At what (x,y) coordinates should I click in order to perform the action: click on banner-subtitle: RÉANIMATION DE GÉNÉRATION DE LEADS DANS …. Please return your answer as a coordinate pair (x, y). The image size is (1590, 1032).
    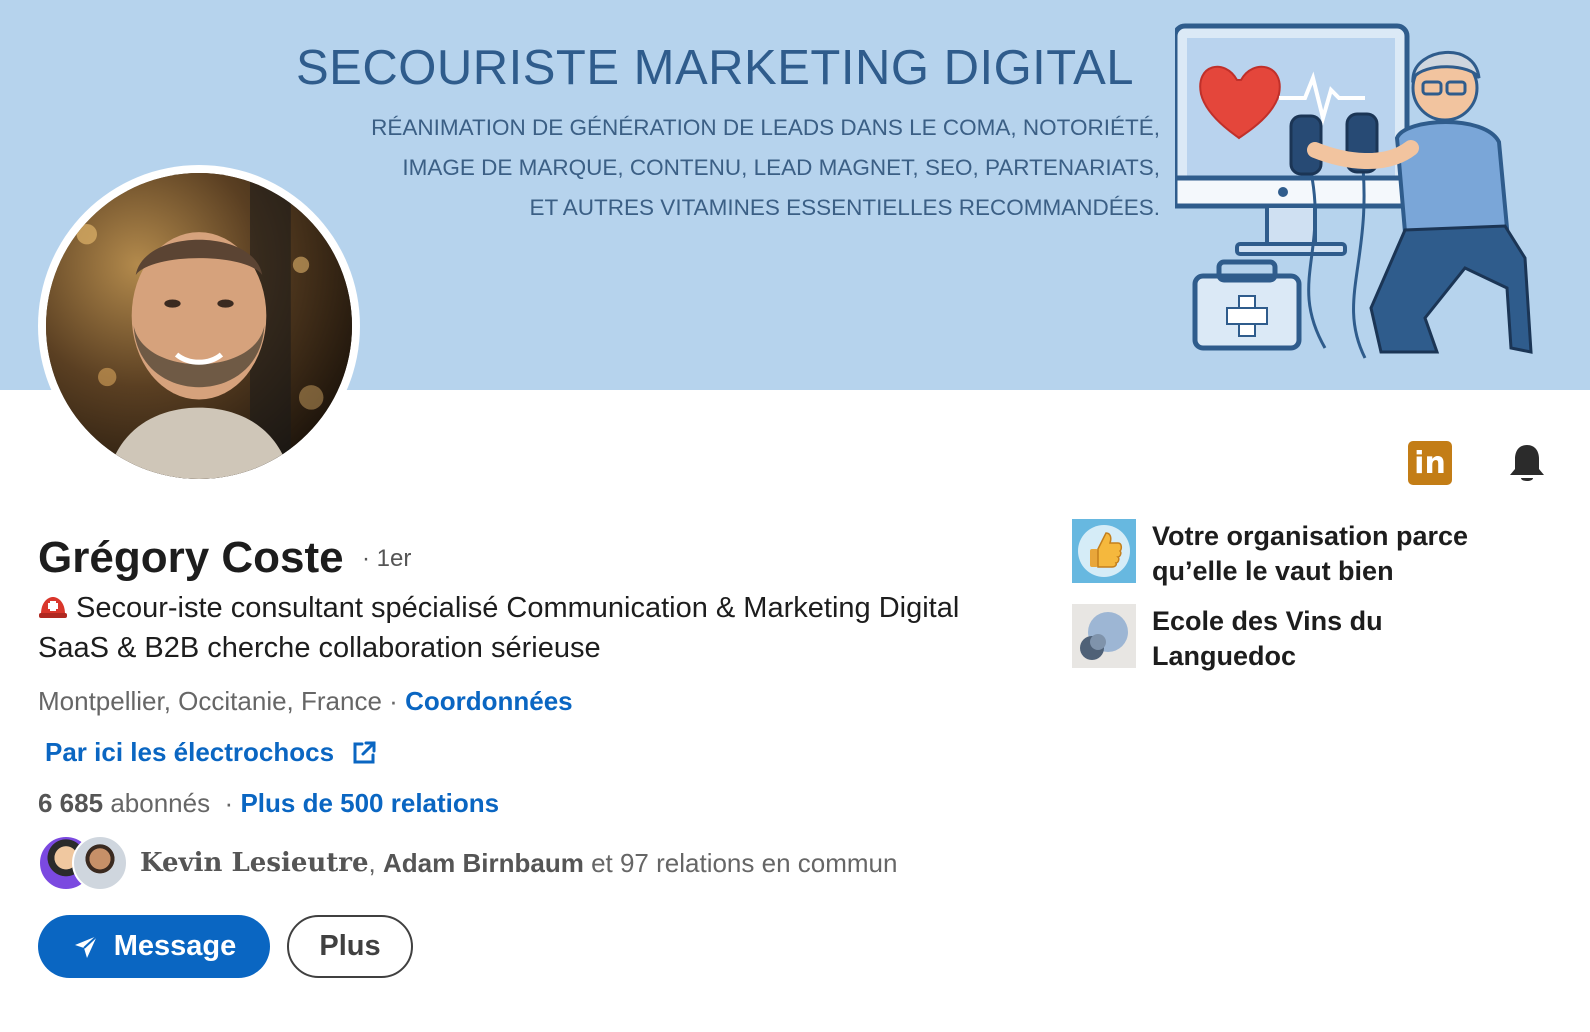
    Looking at the image, I should click on (765, 168).